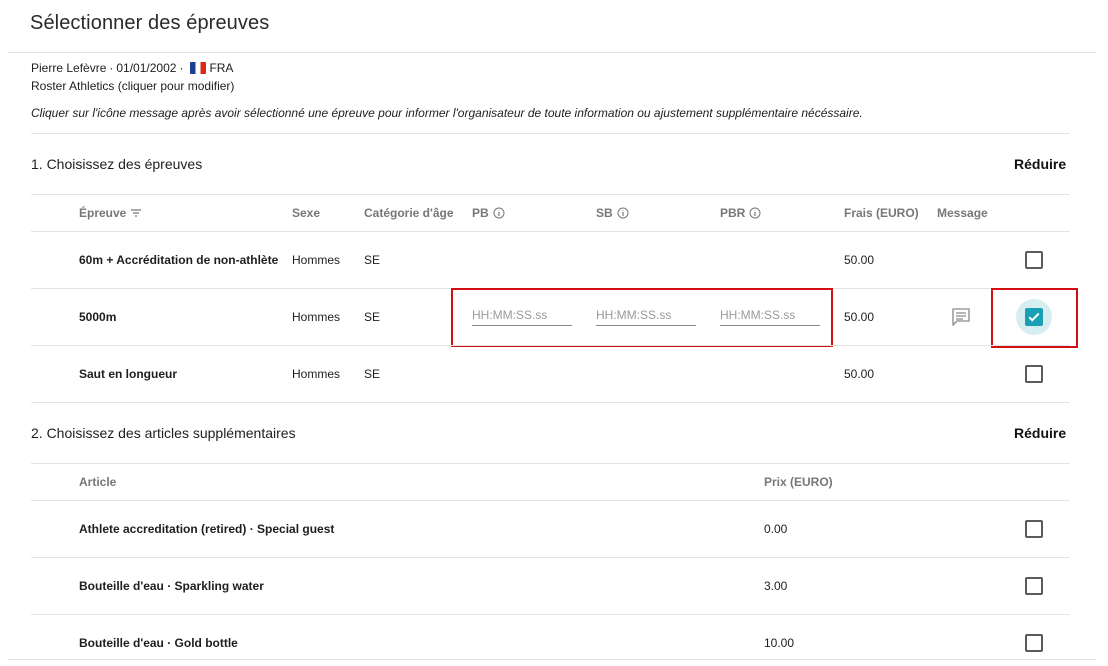 The image size is (1108, 666). What do you see at coordinates (98, 482) in the screenshot?
I see `column-header-item: Article` at bounding box center [98, 482].